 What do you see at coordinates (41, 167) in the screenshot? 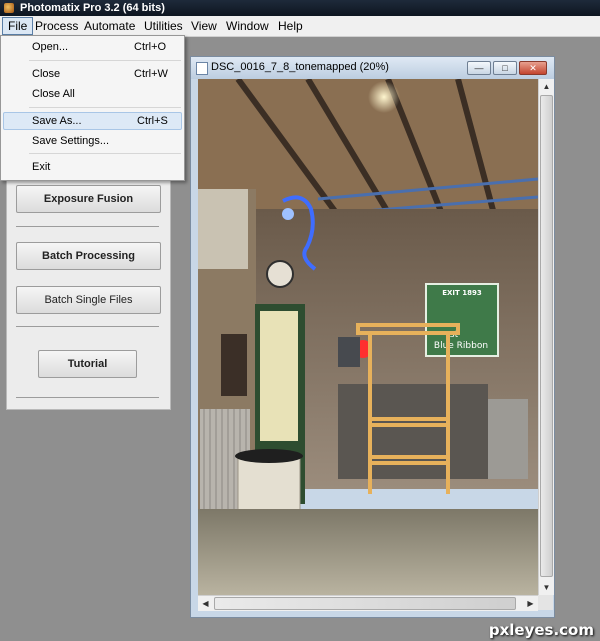
I see `menu-item-label: Exit` at bounding box center [41, 167].